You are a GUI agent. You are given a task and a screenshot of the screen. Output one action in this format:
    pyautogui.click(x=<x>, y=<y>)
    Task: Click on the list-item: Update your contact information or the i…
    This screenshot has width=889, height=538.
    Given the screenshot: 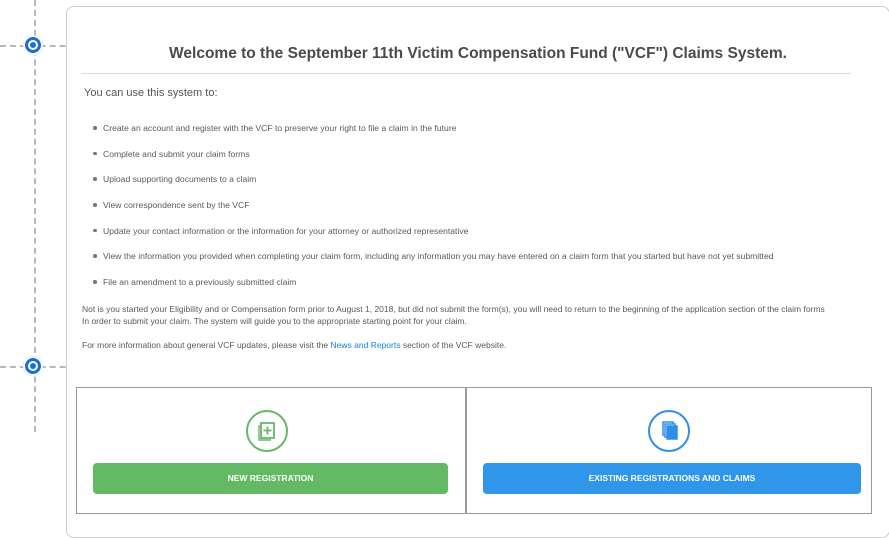 What is the action you would take?
    pyautogui.click(x=433, y=238)
    